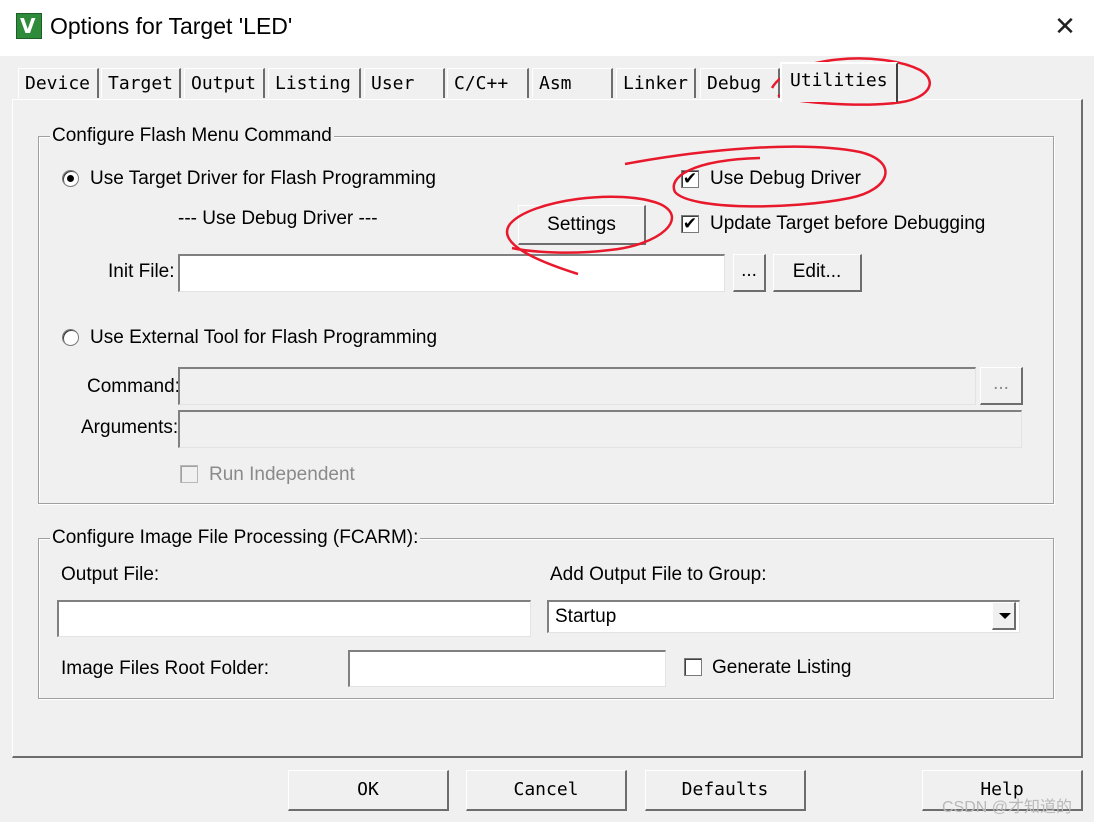 Image resolution: width=1094 pixels, height=822 pixels. What do you see at coordinates (58, 83) in the screenshot?
I see `tab-device: Device` at bounding box center [58, 83].